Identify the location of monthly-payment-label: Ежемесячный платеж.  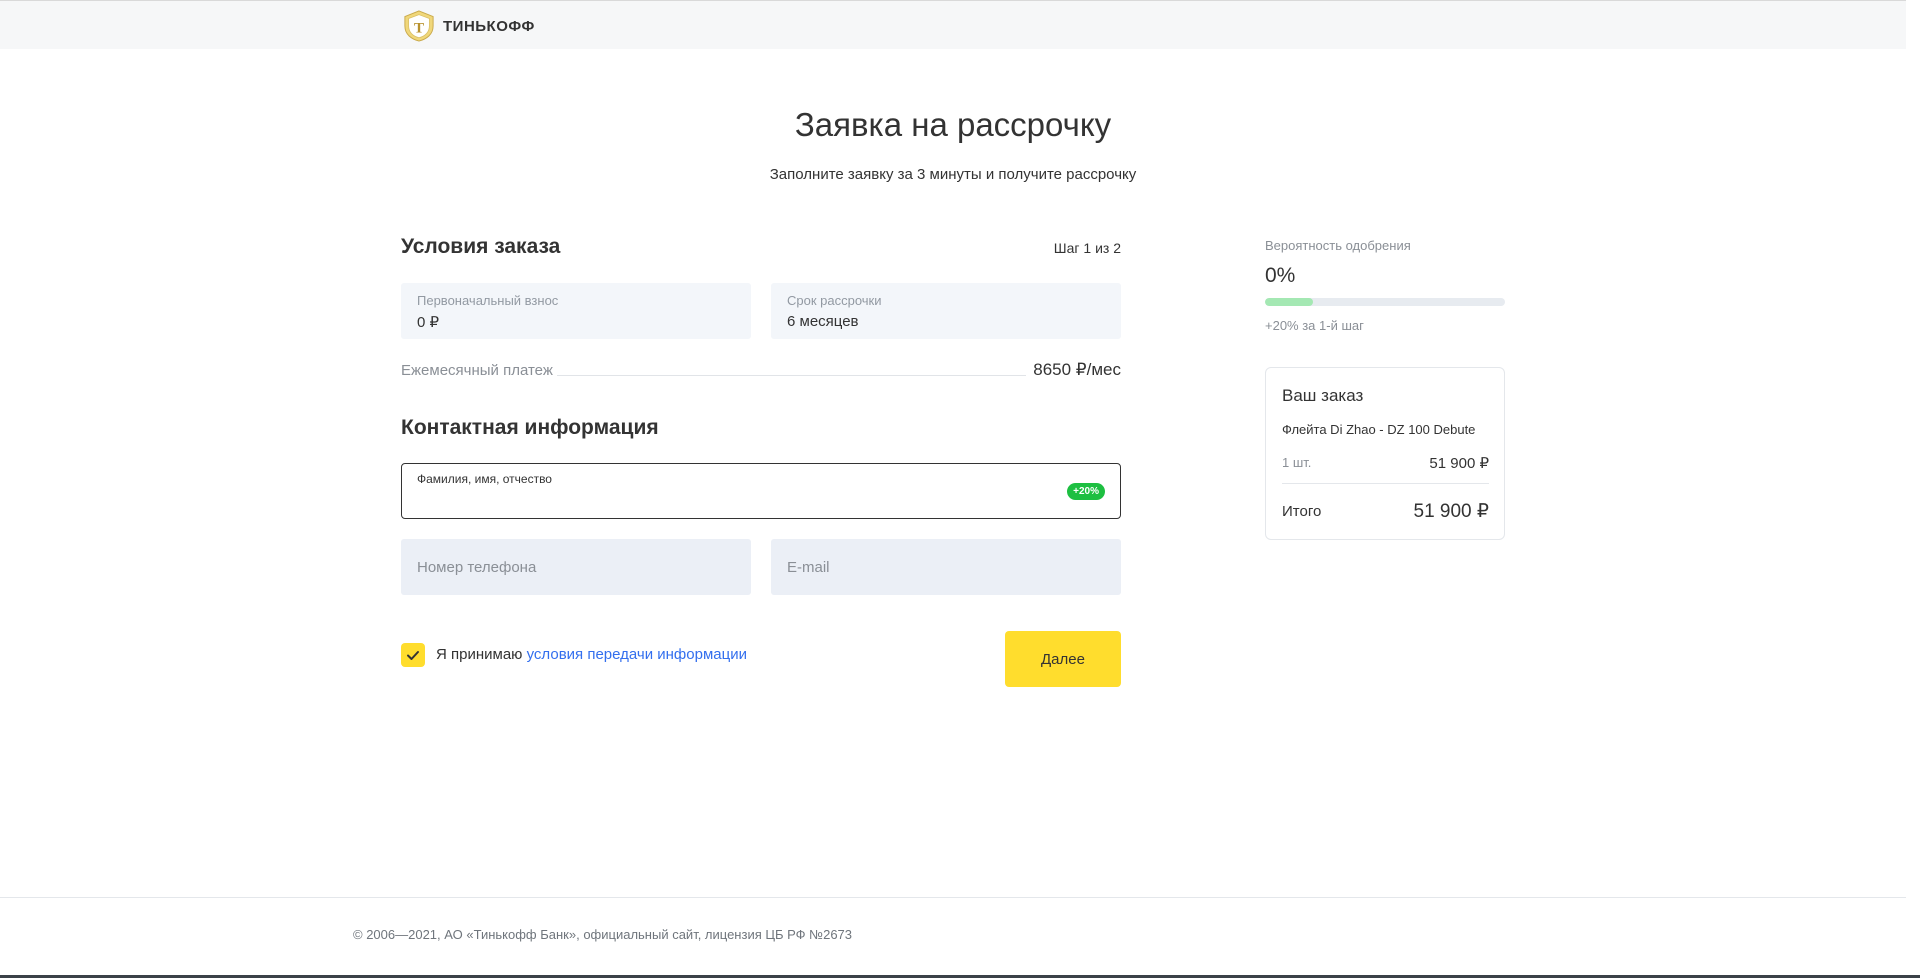
(479, 370).